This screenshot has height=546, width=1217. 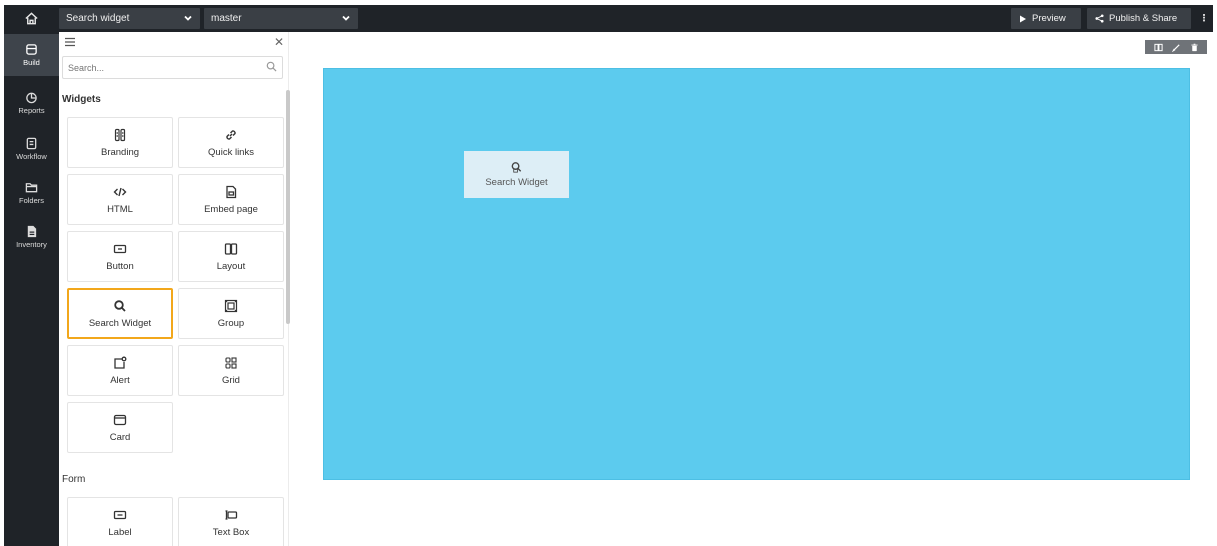 What do you see at coordinates (288, 207) in the screenshot?
I see `panel-scrollbar` at bounding box center [288, 207].